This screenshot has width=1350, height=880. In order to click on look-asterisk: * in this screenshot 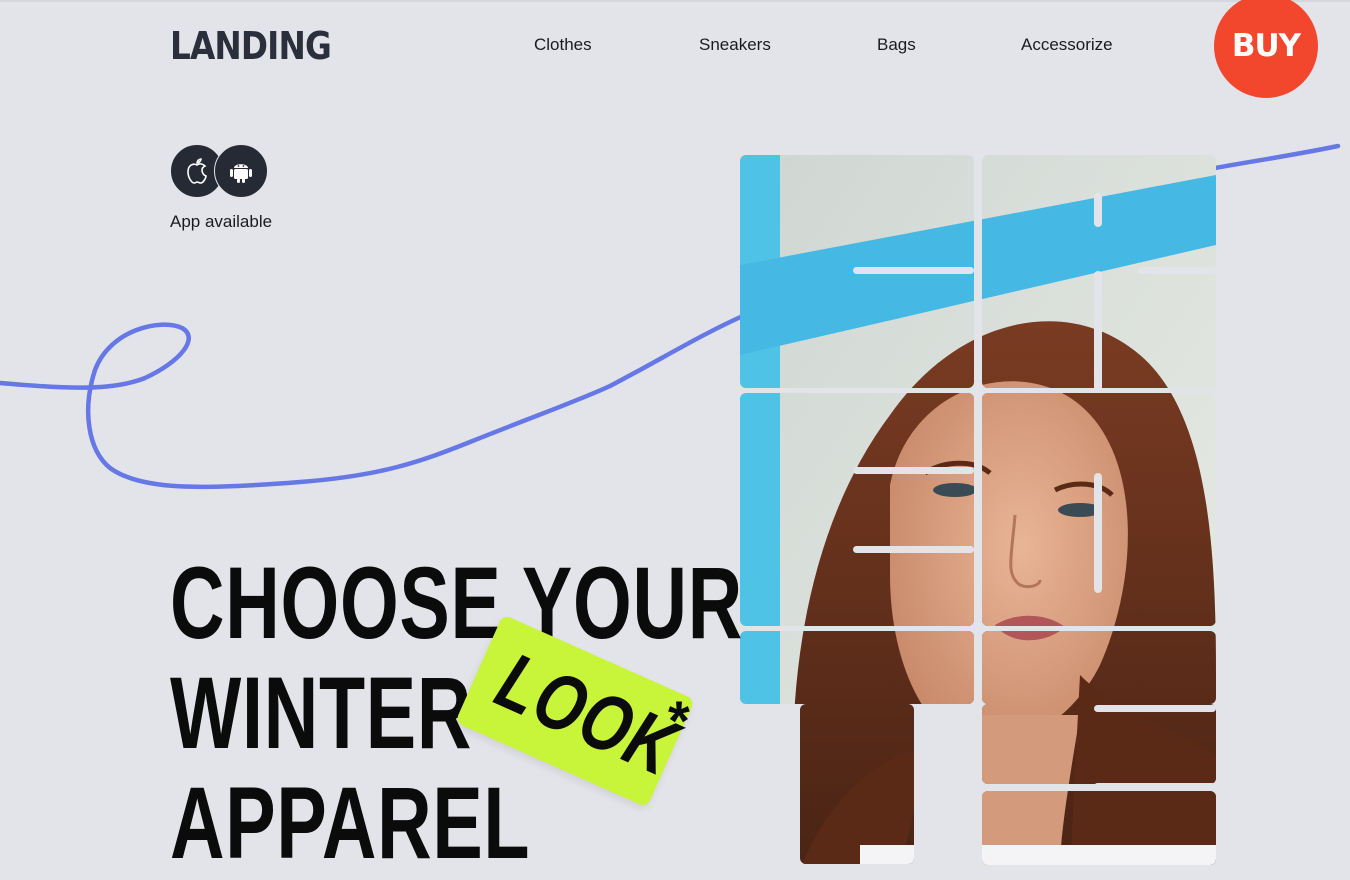, I will do `click(679, 720)`.